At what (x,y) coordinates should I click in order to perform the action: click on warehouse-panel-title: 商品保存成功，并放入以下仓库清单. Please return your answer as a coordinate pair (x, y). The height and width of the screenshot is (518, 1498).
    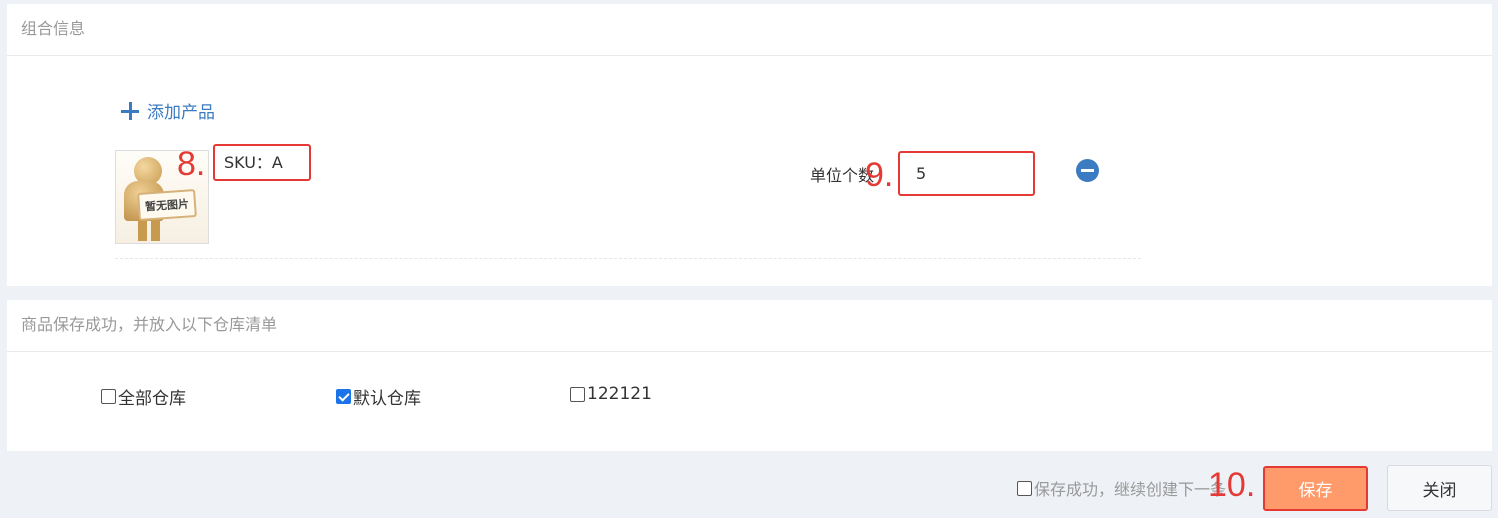
    Looking at the image, I should click on (749, 326).